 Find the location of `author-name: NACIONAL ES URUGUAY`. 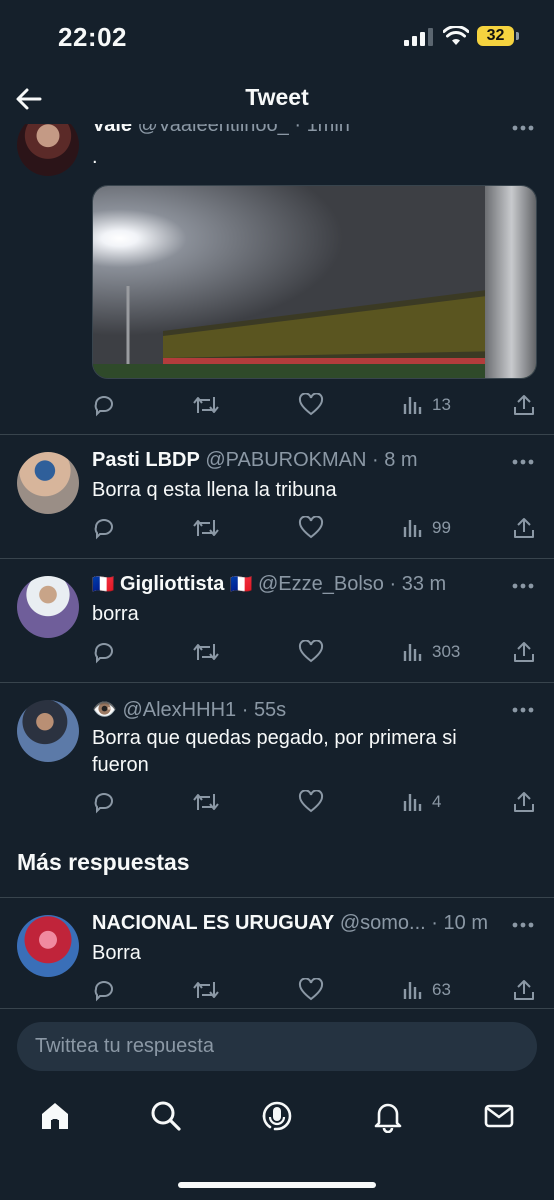

author-name: NACIONAL ES URUGUAY is located at coordinates (213, 923).